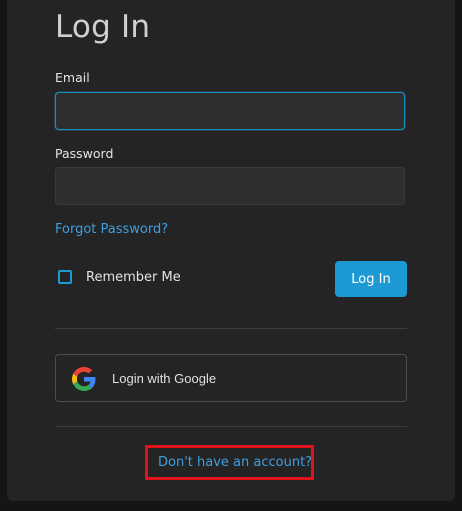 This screenshot has width=462, height=511. What do you see at coordinates (371, 279) in the screenshot?
I see `login-button: Log In` at bounding box center [371, 279].